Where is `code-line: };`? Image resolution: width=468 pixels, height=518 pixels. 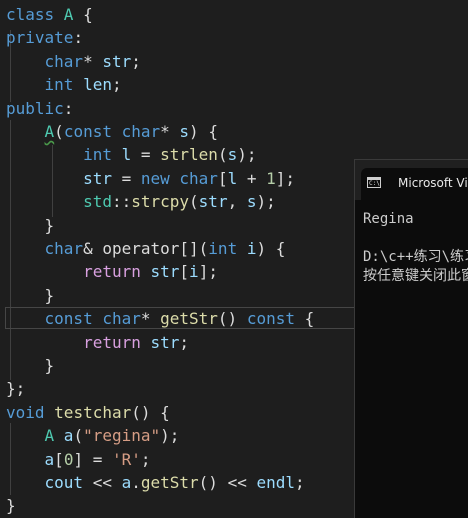 code-line: }; is located at coordinates (15, 388).